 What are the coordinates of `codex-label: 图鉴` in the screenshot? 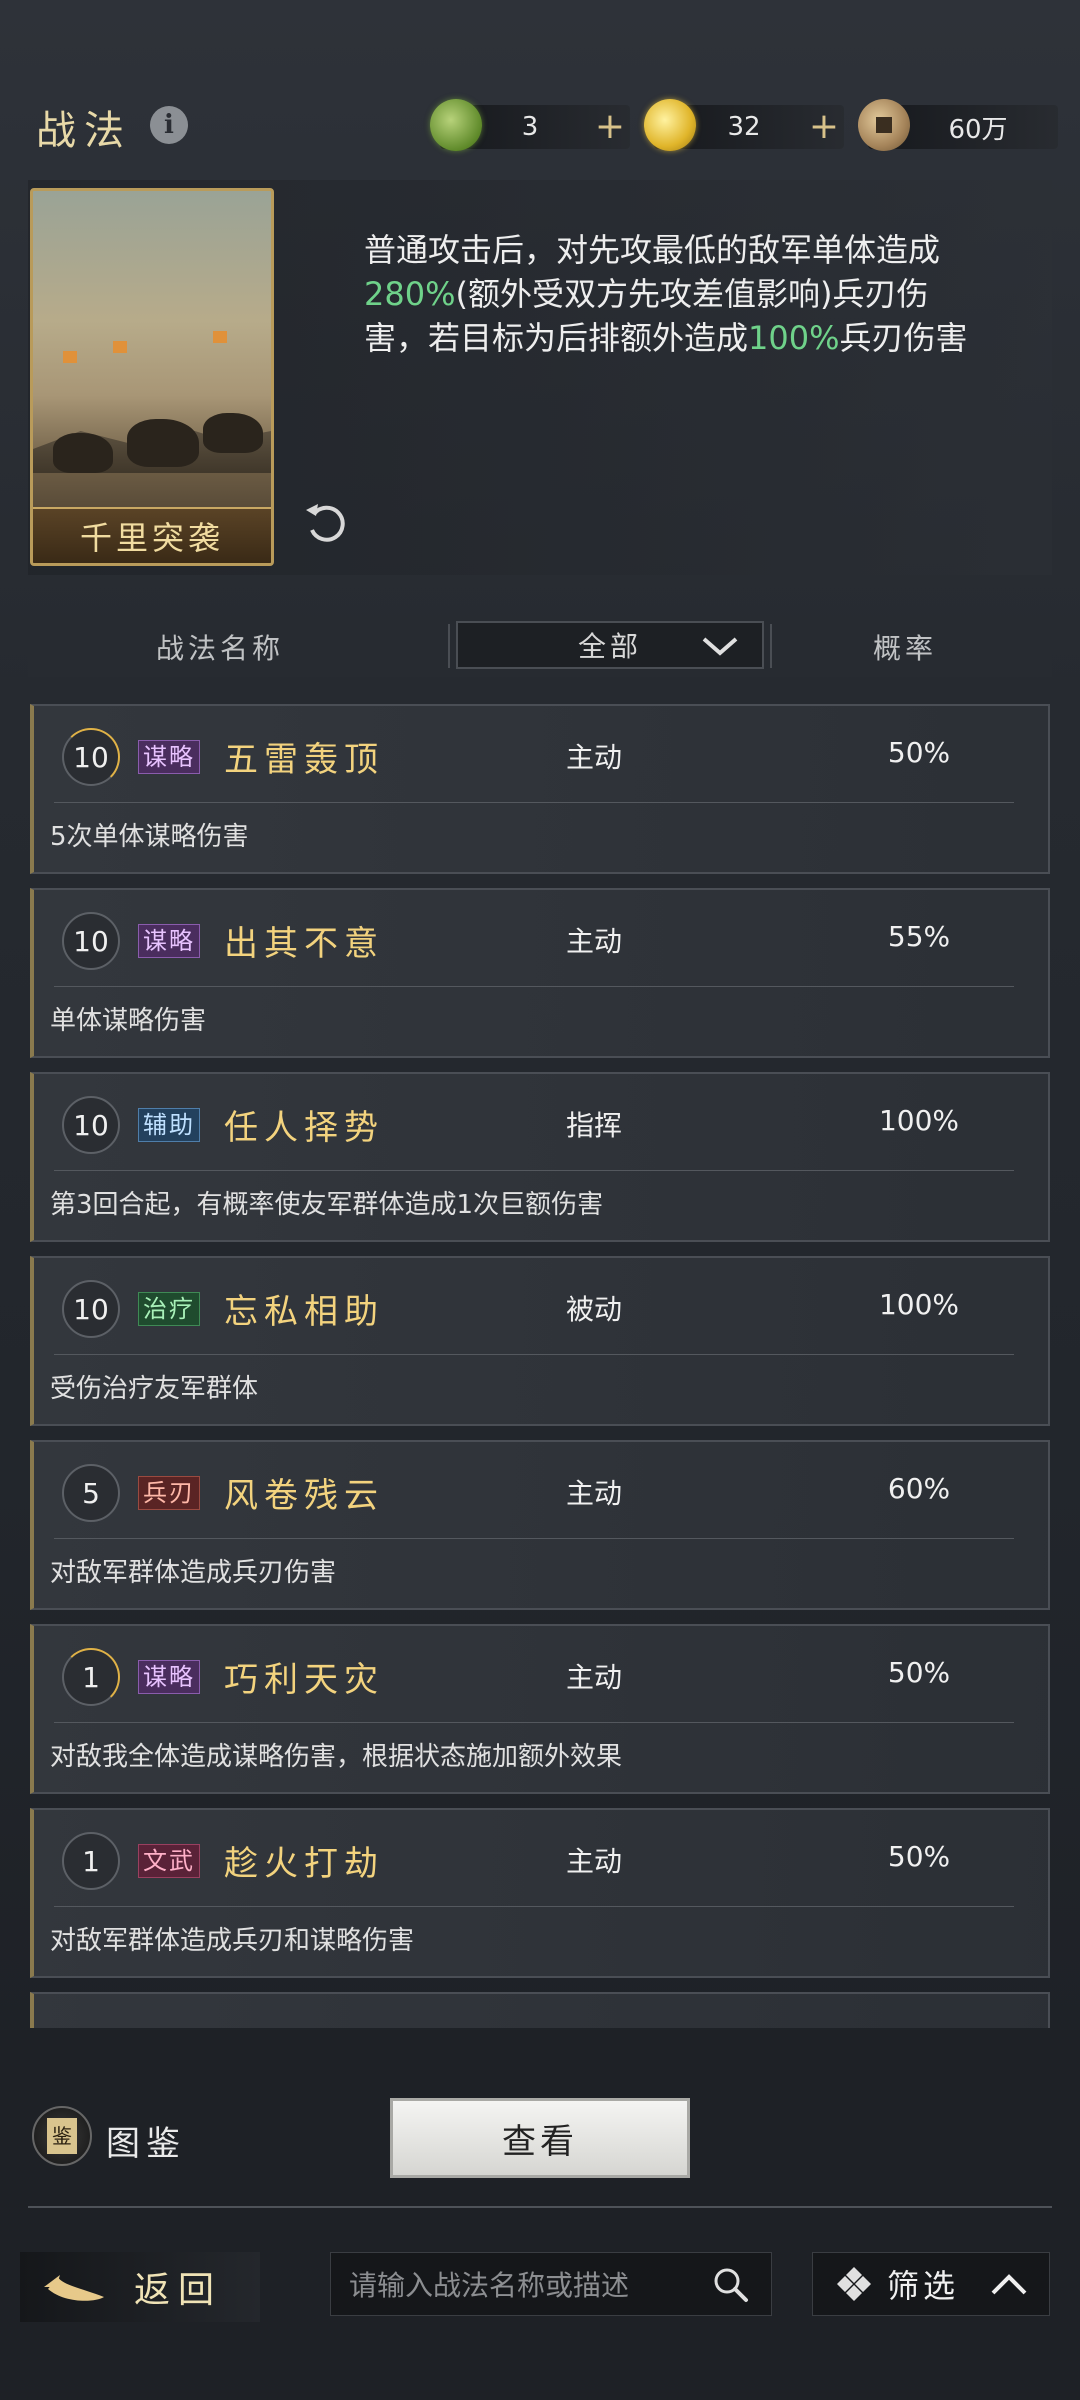 It's located at (146, 2140).